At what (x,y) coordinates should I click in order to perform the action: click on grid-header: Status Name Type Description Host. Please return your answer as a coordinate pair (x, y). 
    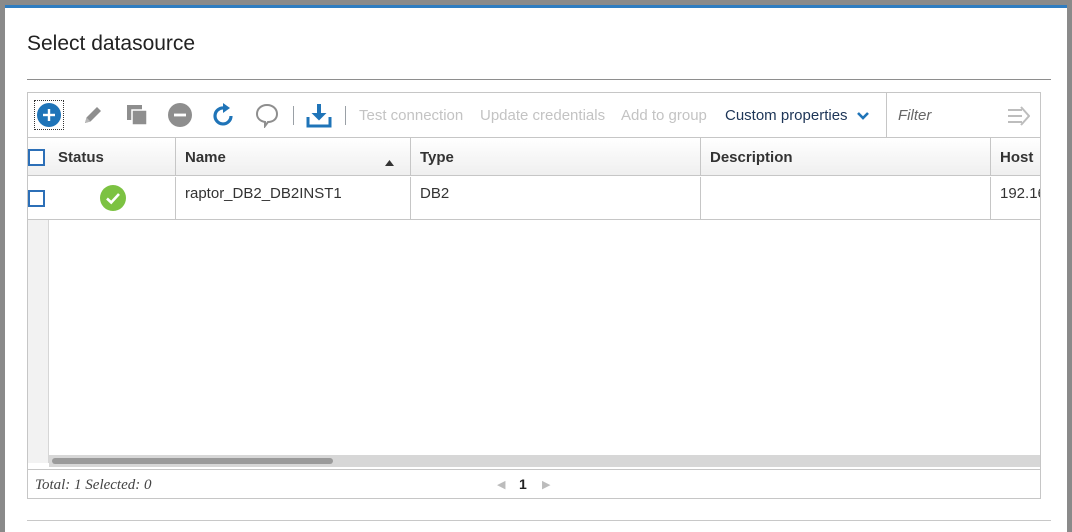
    Looking at the image, I should click on (534, 157).